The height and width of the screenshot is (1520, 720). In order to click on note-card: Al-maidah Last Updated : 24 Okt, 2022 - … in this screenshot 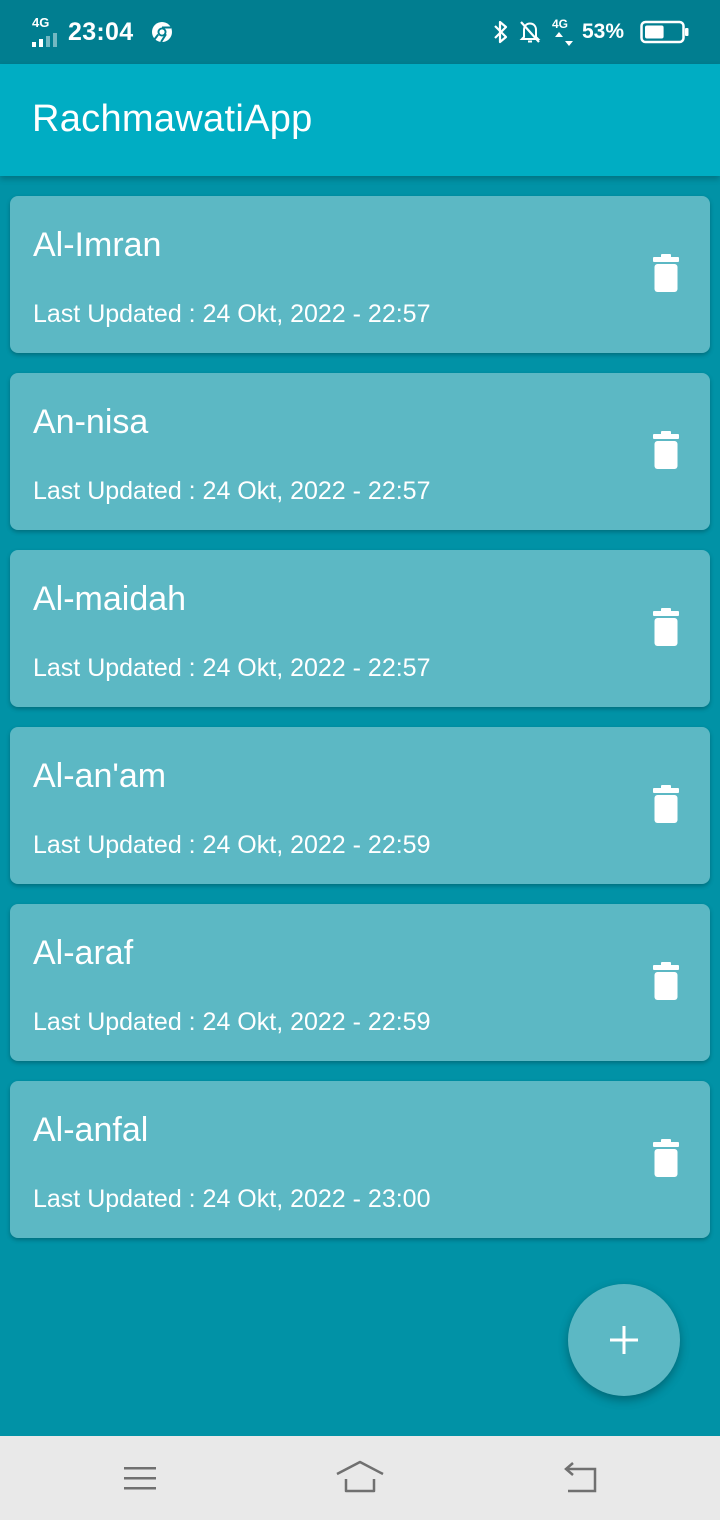, I will do `click(360, 628)`.